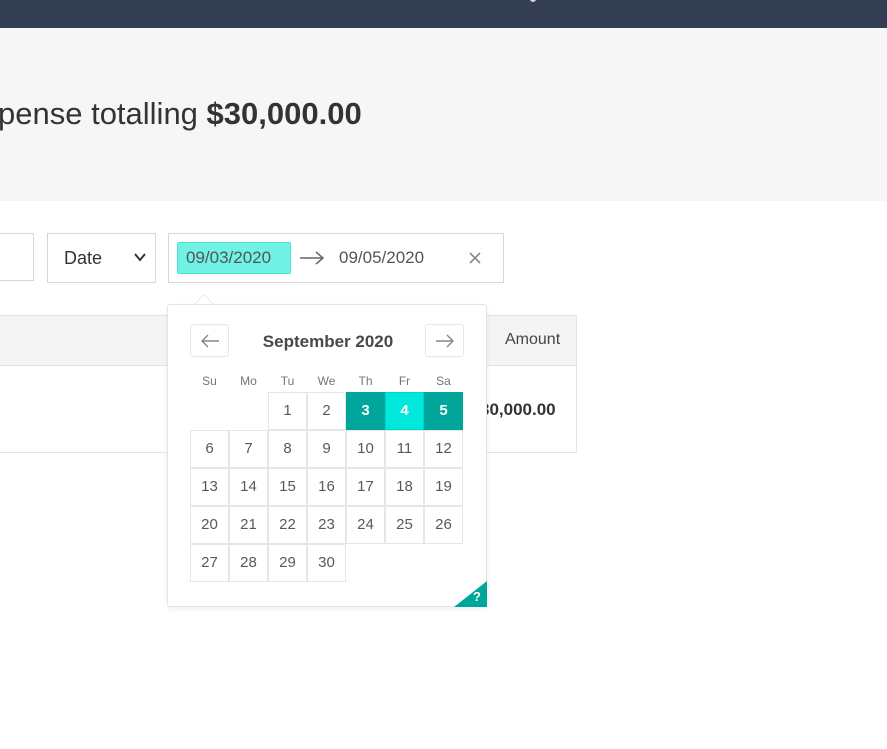  Describe the element at coordinates (404, 411) in the screenshot. I see `calendar-day: 4` at that location.